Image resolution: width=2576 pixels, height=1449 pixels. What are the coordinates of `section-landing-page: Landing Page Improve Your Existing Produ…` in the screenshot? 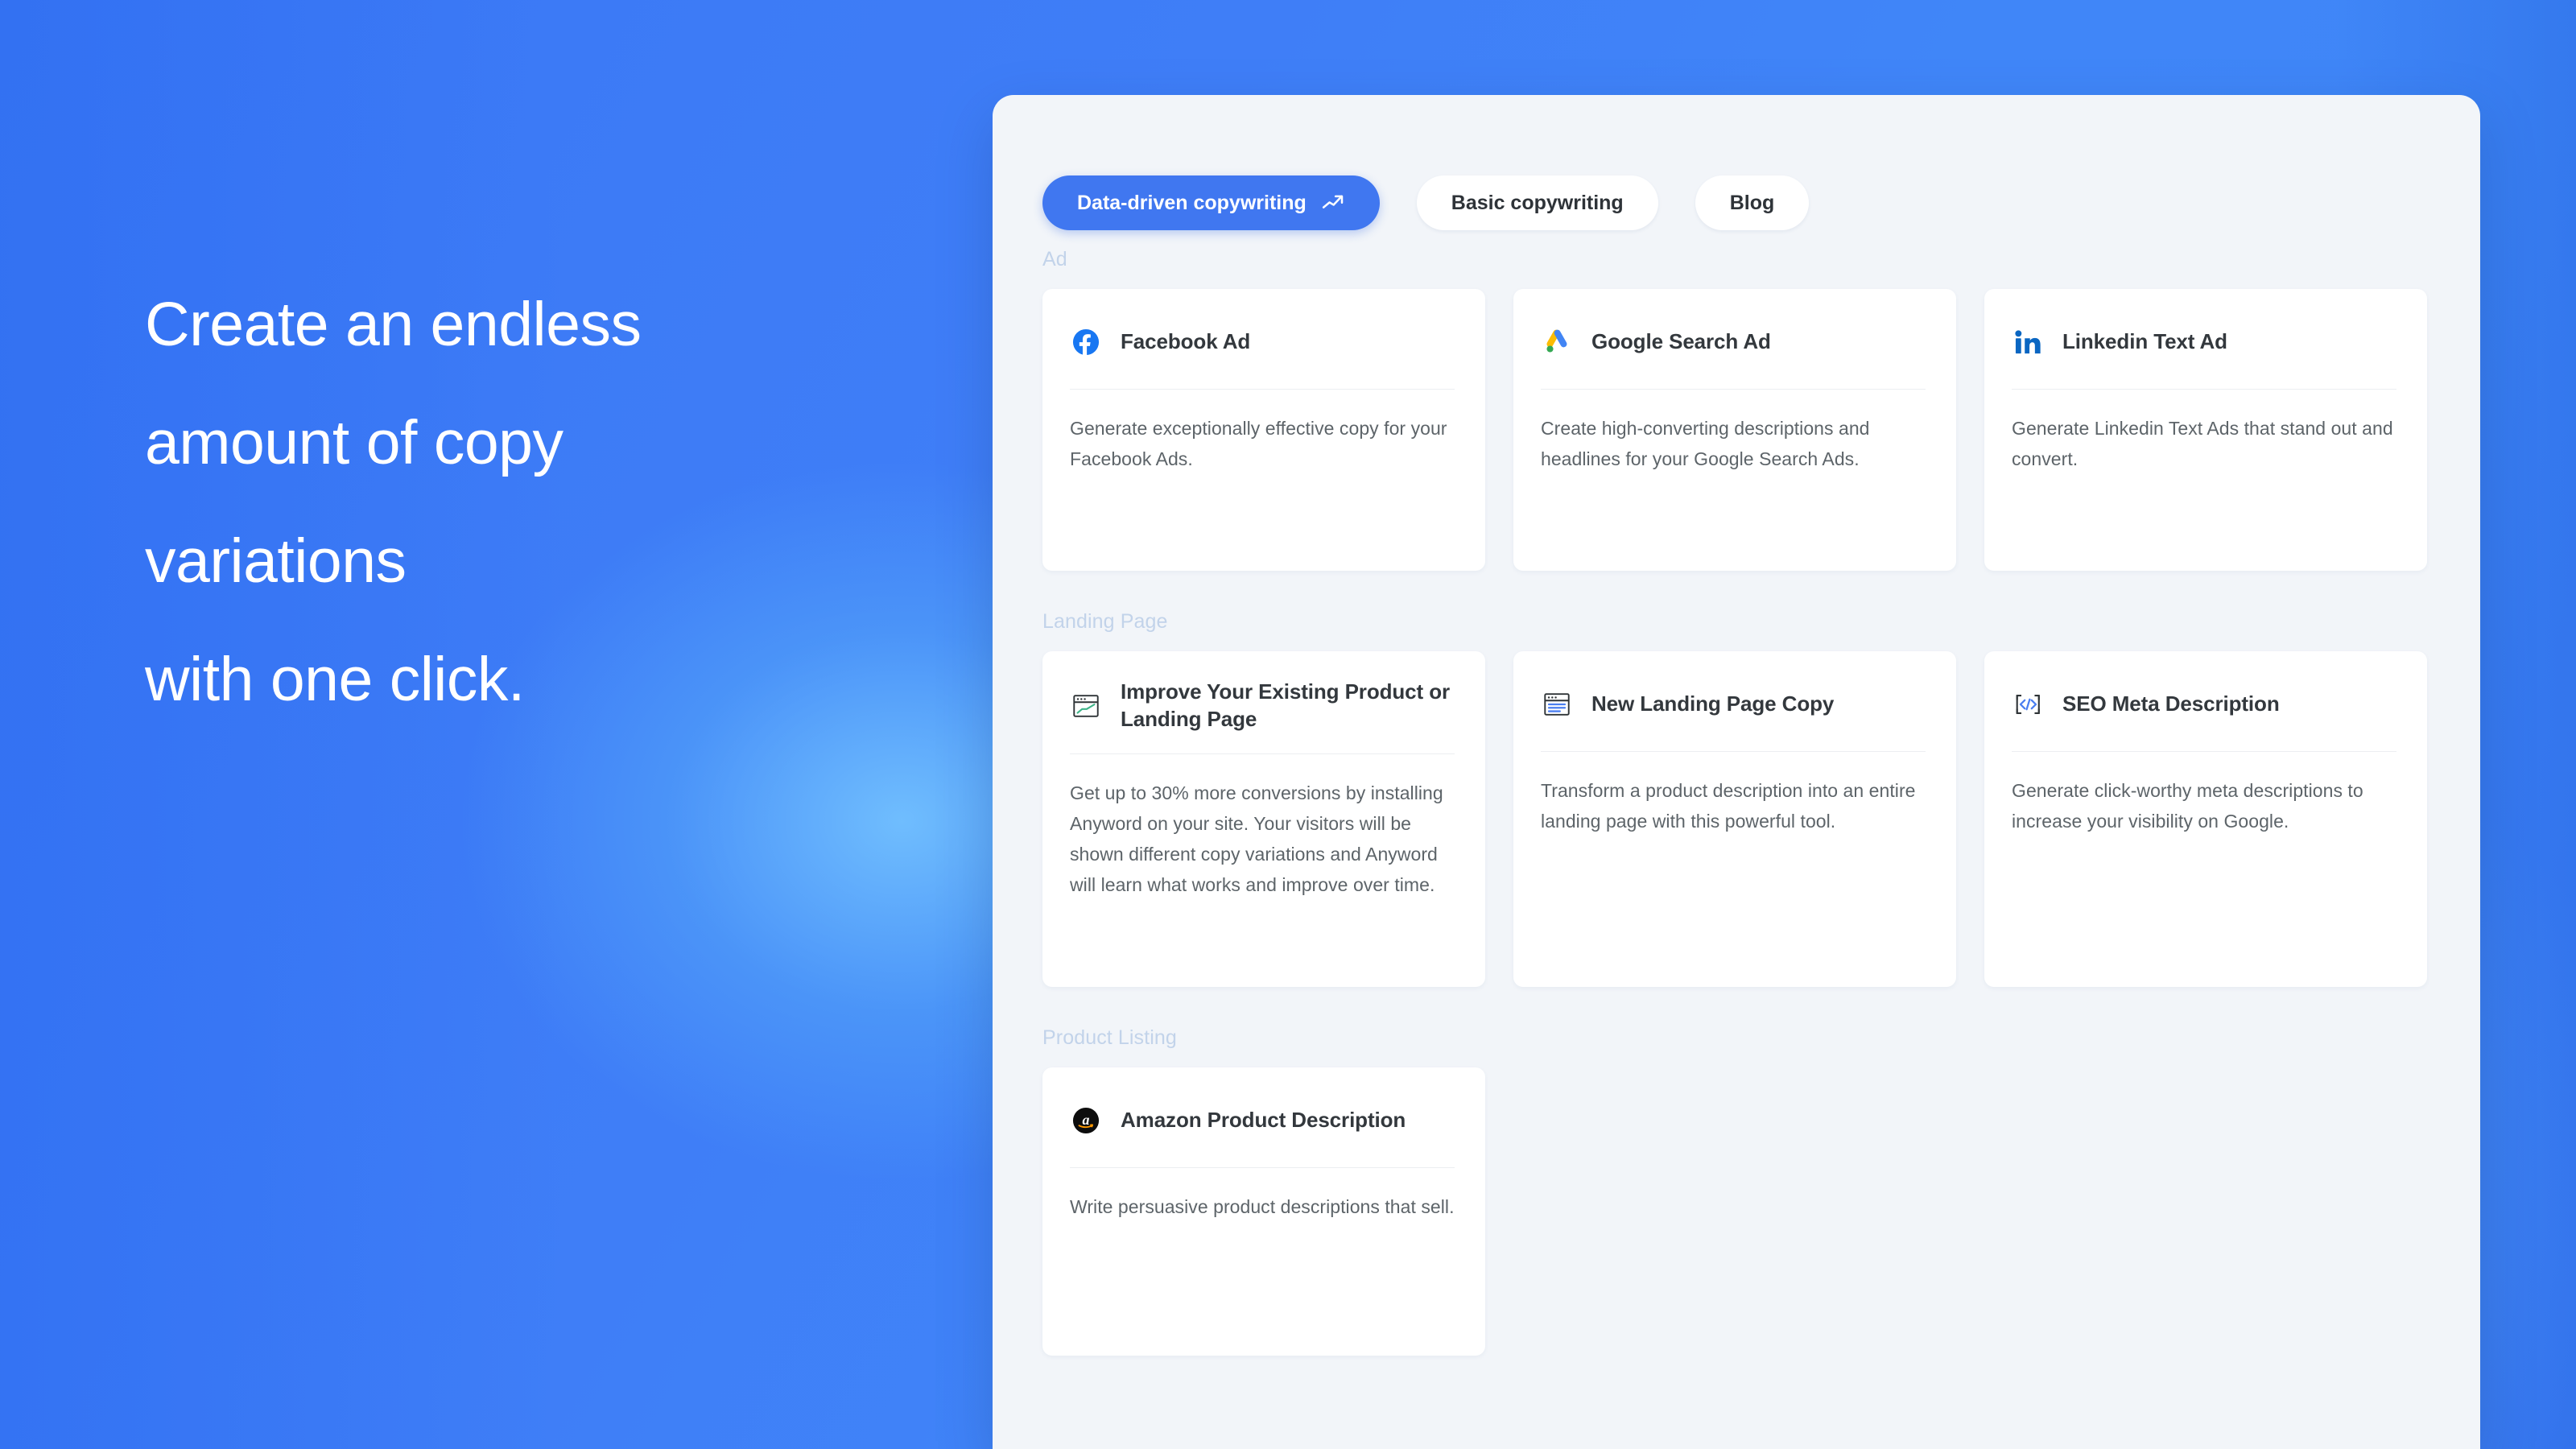 It's located at (1734, 798).